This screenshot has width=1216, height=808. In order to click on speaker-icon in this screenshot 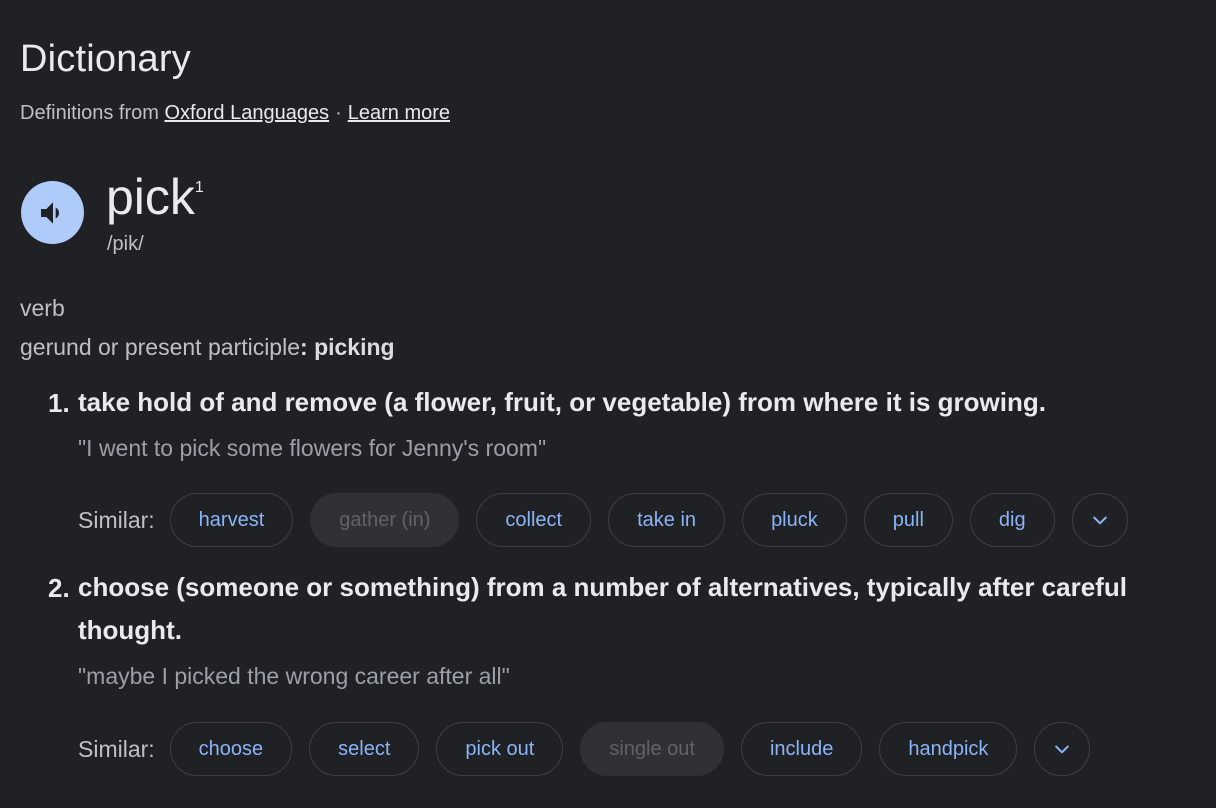, I will do `click(49, 212)`.